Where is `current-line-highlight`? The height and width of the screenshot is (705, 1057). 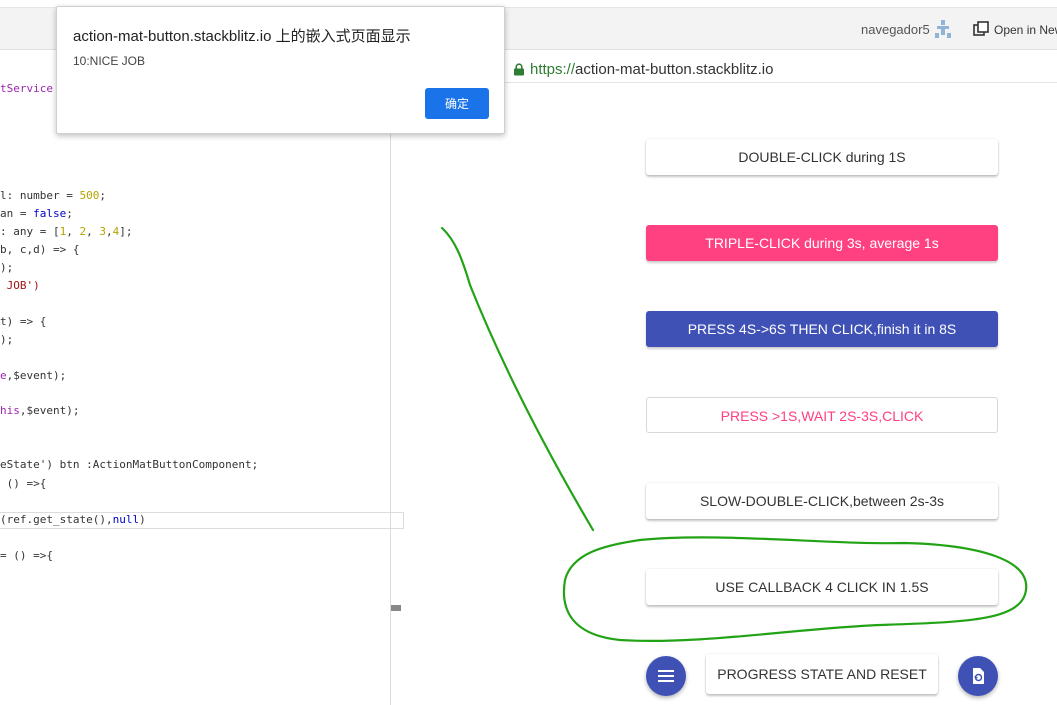
current-line-highlight is located at coordinates (202, 520).